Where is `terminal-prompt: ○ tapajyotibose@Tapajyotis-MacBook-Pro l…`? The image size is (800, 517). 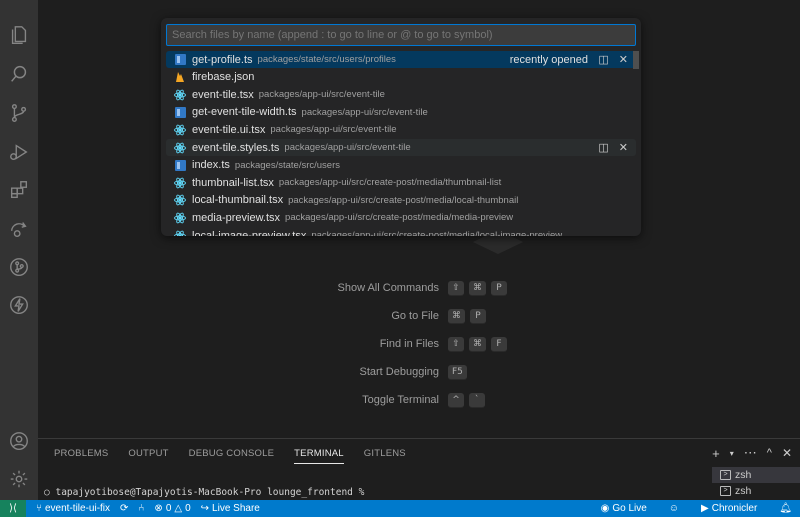 terminal-prompt: ○ tapajyotibose@Tapajyotis-MacBook-Pro l… is located at coordinates (204, 492).